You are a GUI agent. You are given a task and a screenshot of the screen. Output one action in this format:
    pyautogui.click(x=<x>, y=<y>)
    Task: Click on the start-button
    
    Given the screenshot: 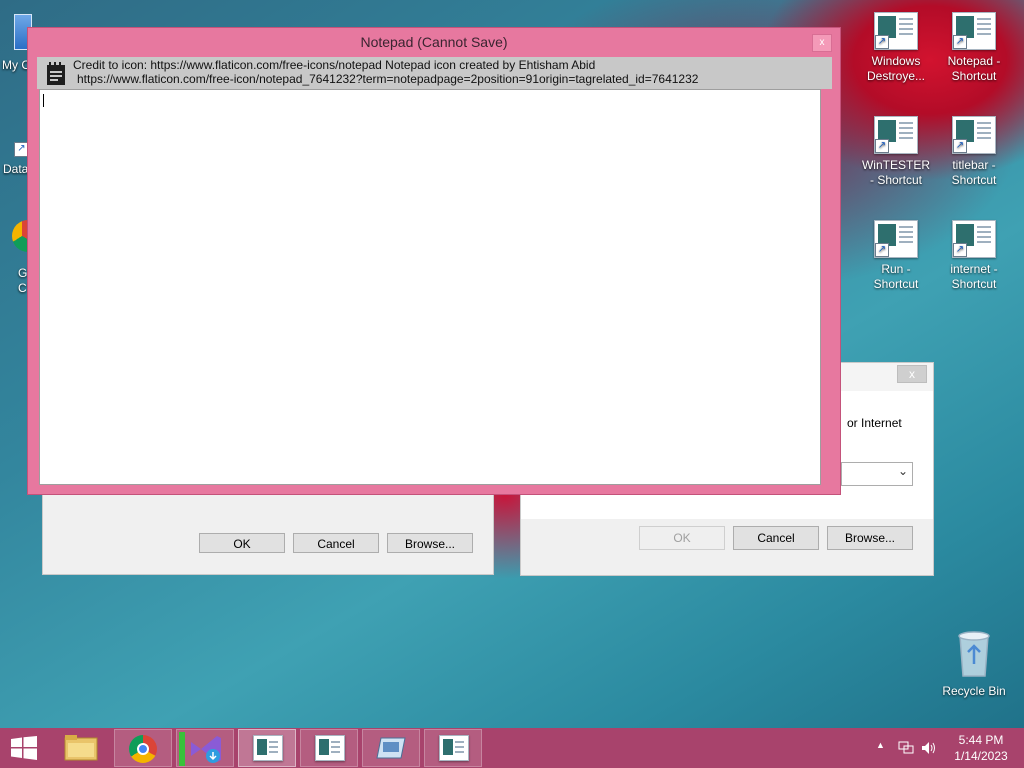 What is the action you would take?
    pyautogui.click(x=24, y=748)
    